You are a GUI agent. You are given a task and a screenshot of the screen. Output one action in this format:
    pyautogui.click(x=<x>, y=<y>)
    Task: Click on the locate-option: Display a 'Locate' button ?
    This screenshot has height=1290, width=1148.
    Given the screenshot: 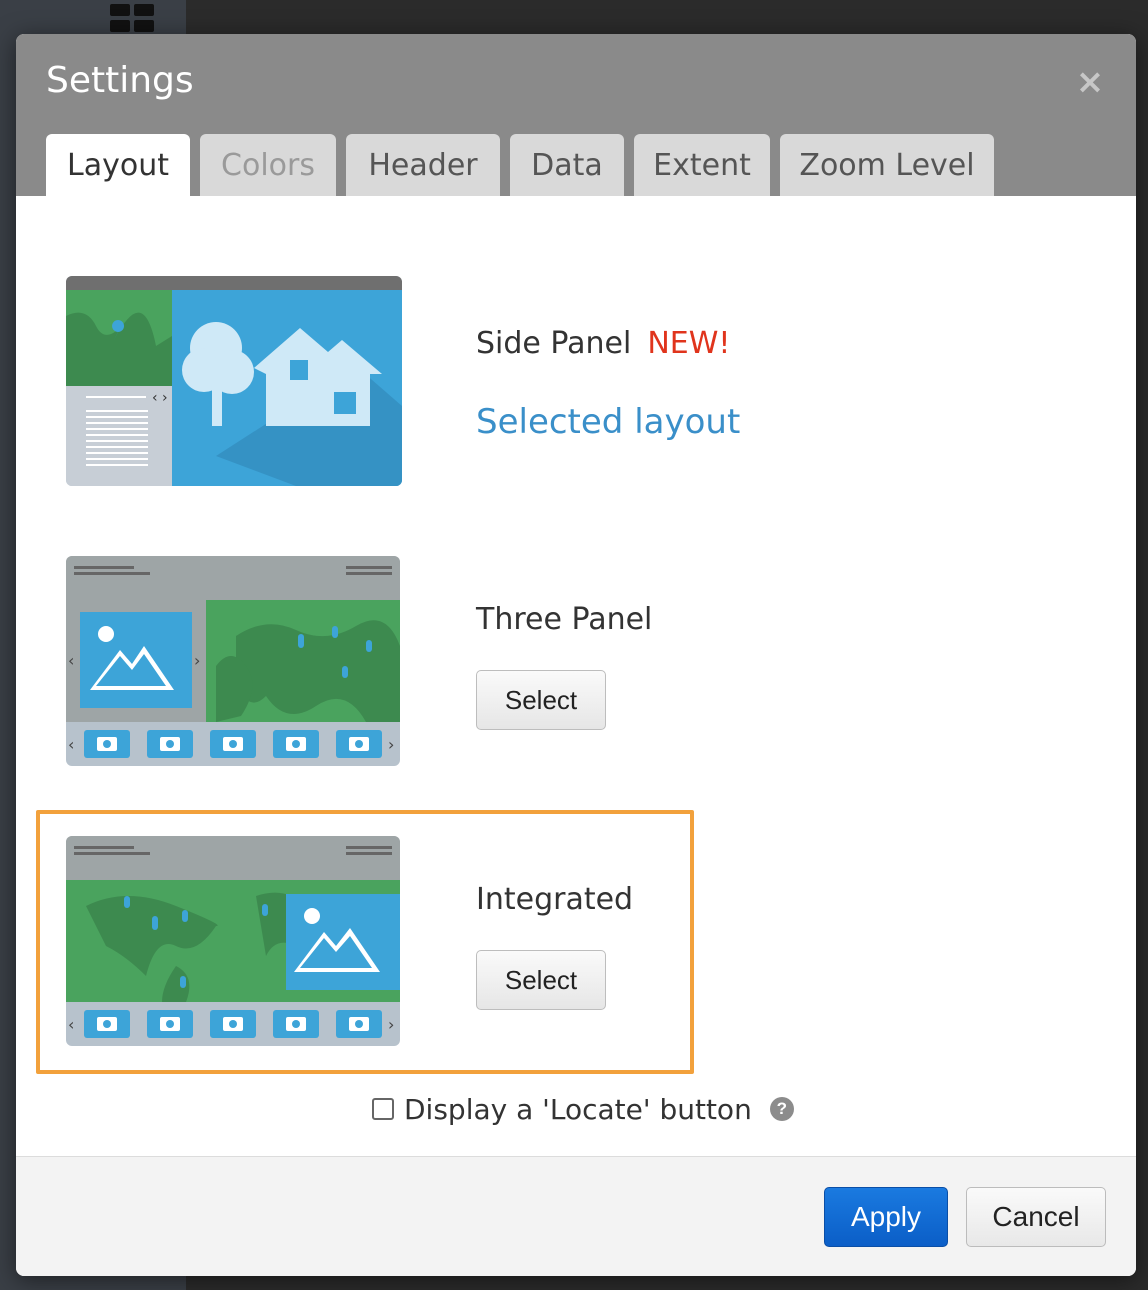 What is the action you would take?
    pyautogui.click(x=583, y=1109)
    